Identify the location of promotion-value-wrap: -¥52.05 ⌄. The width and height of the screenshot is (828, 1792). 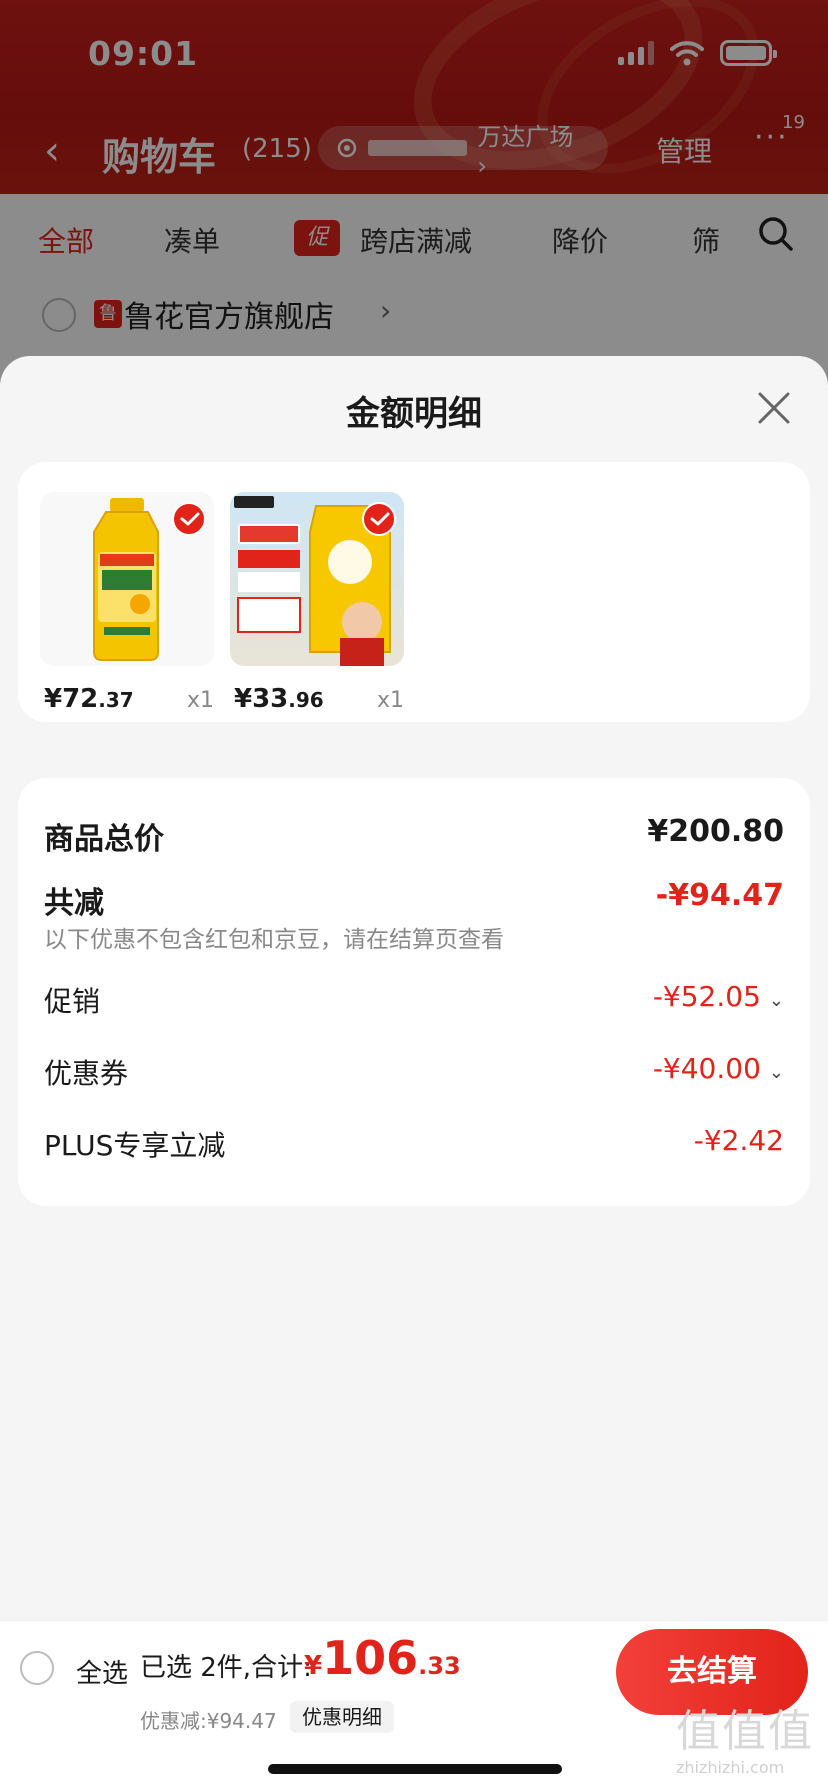
(718, 996).